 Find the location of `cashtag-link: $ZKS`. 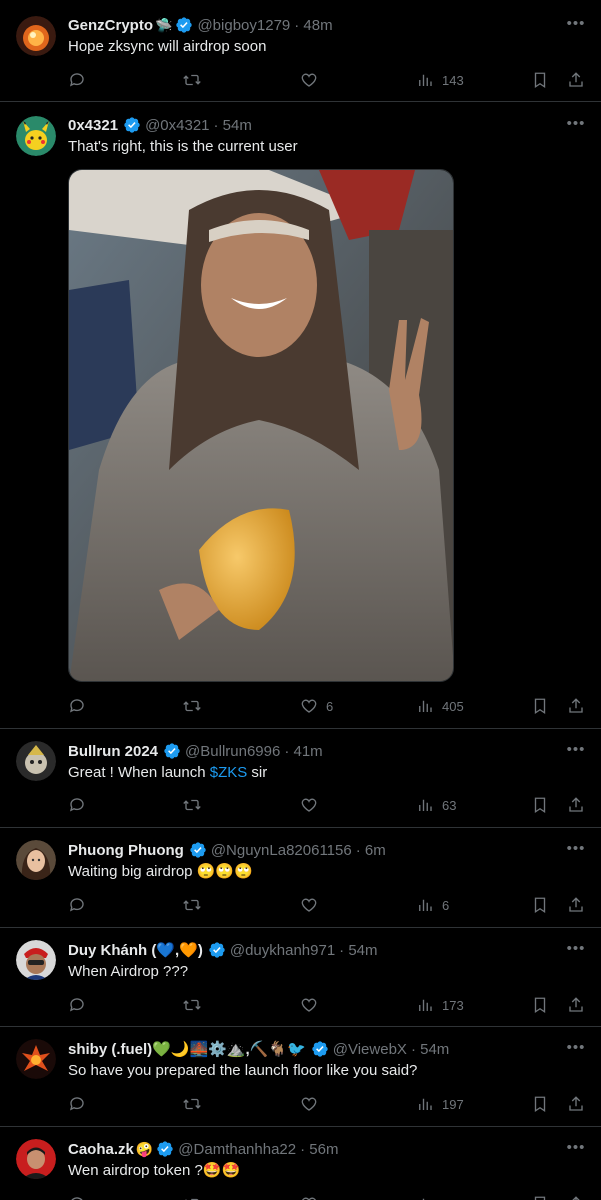

cashtag-link: $ZKS is located at coordinates (229, 772).